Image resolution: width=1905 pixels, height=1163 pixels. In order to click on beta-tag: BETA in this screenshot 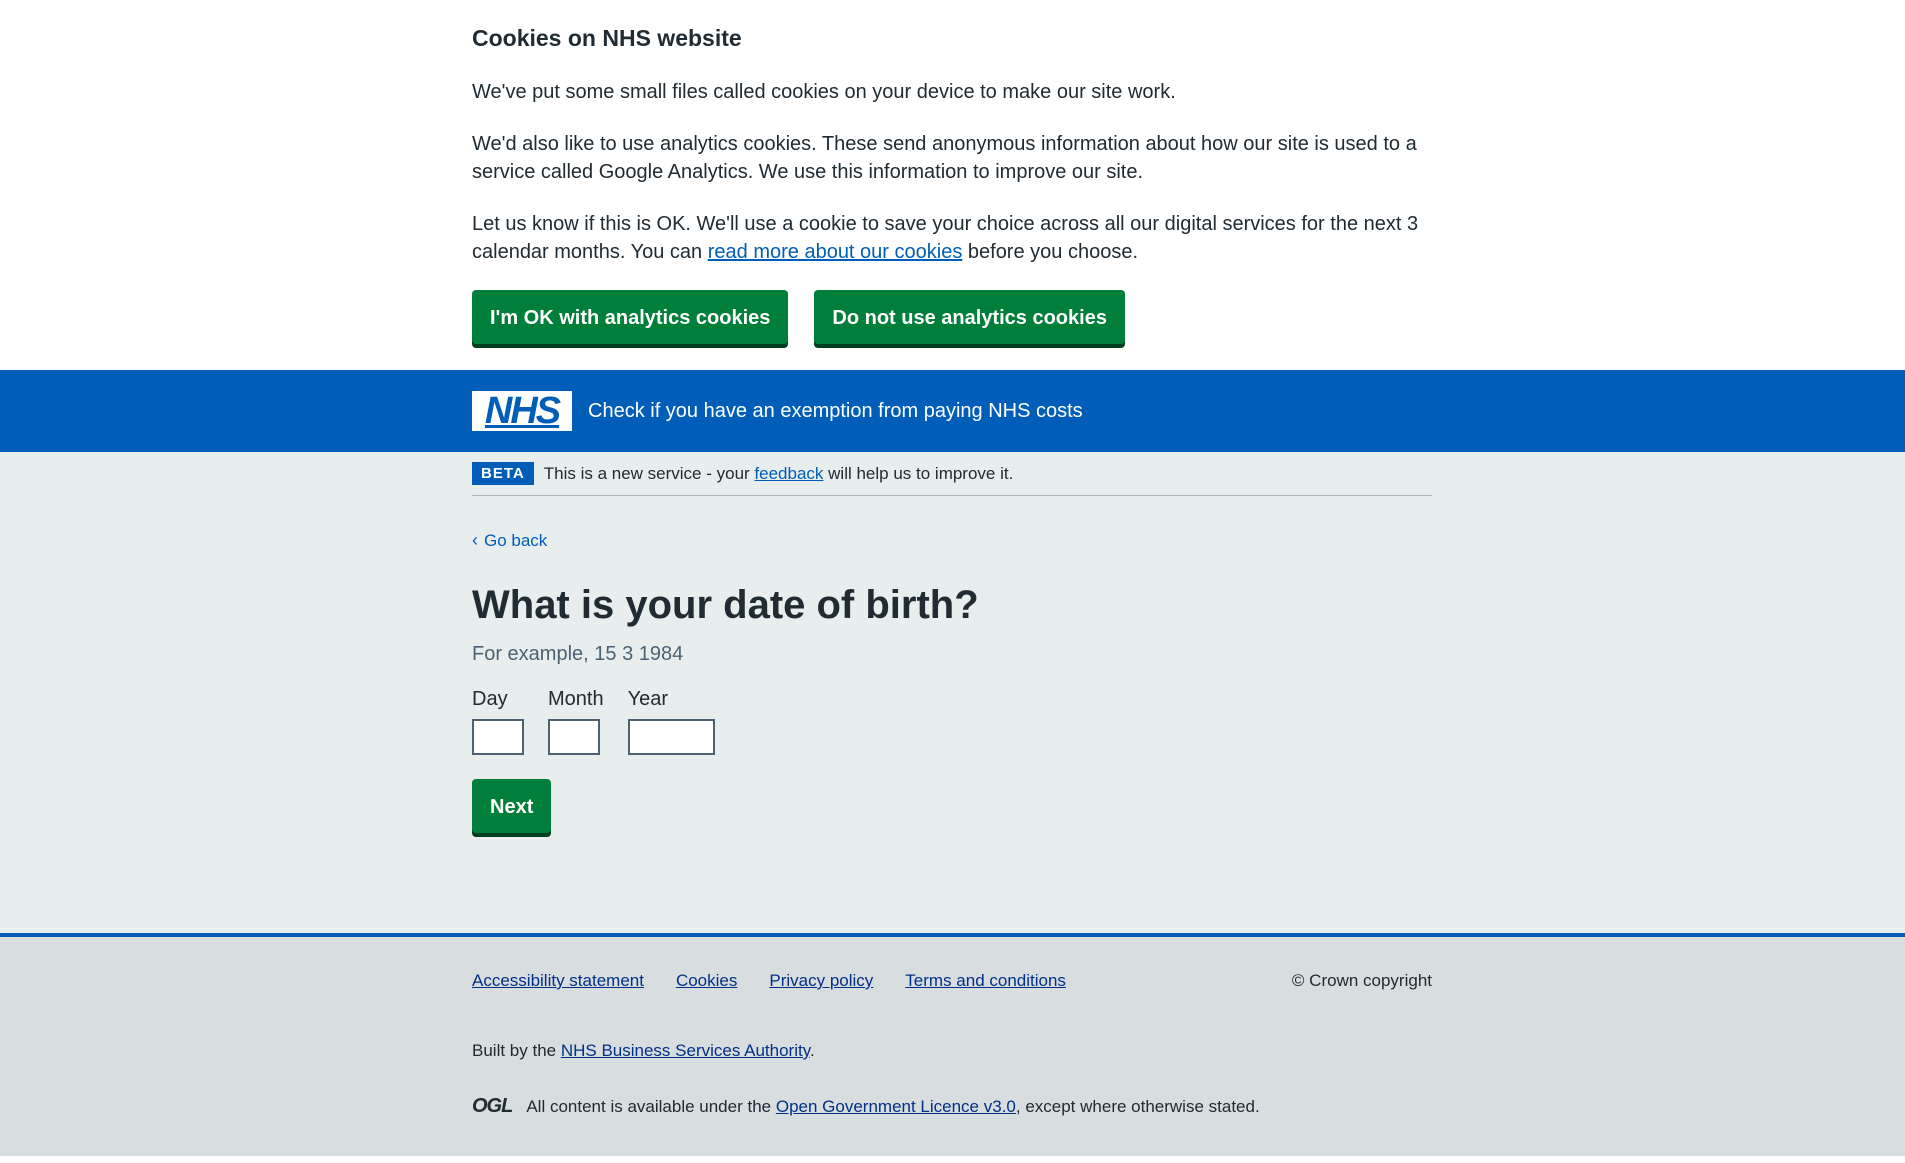, I will do `click(503, 473)`.